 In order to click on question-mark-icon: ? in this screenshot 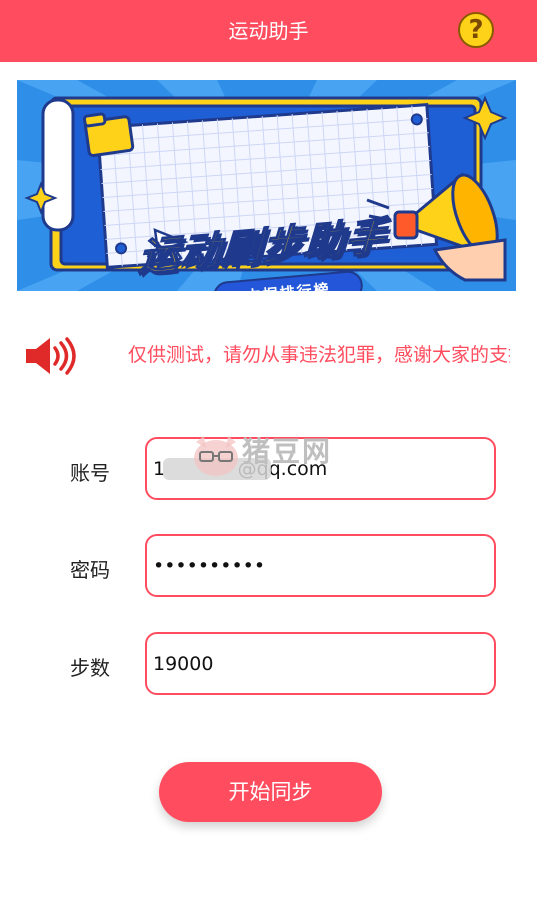, I will do `click(476, 30)`.